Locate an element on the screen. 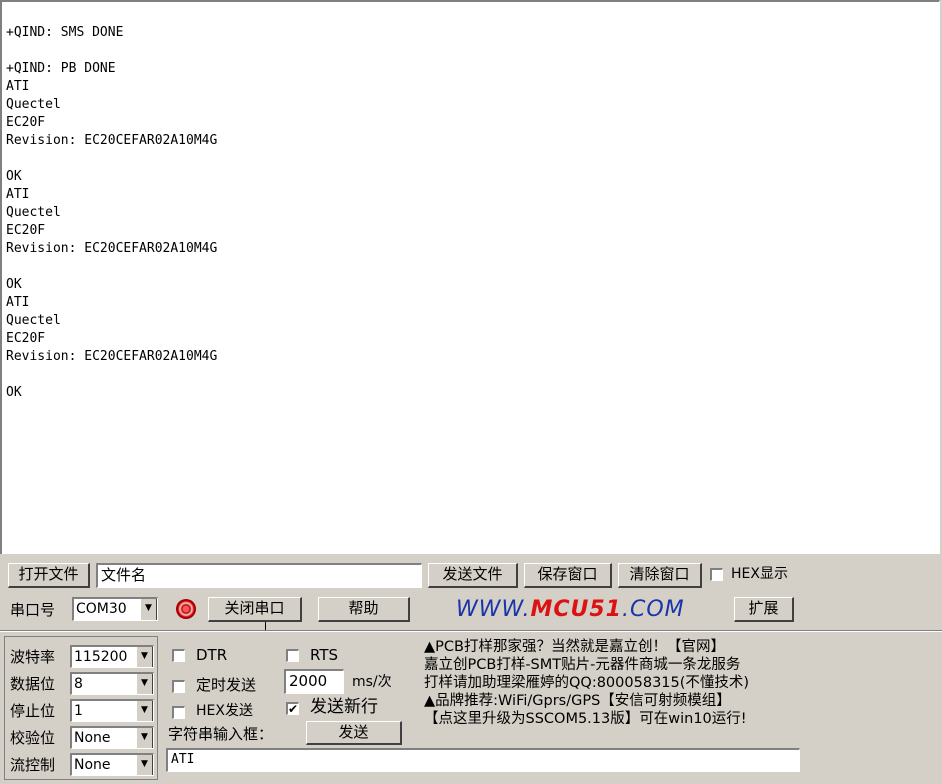  send-button: 发送 is located at coordinates (354, 733).